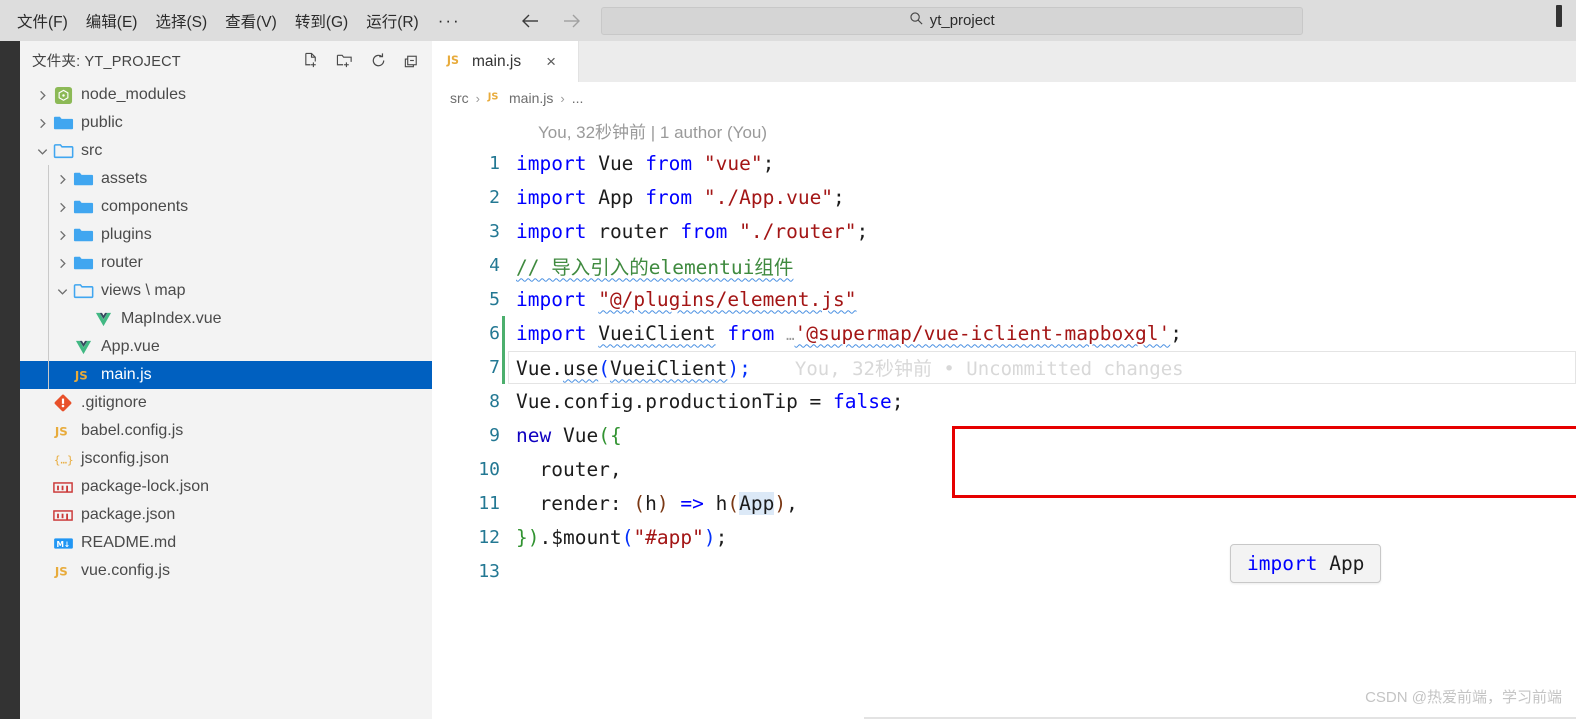 Image resolution: width=1576 pixels, height=719 pixels. Describe the element at coordinates (459, 98) in the screenshot. I see `breadcrumb-item-src: src` at that location.